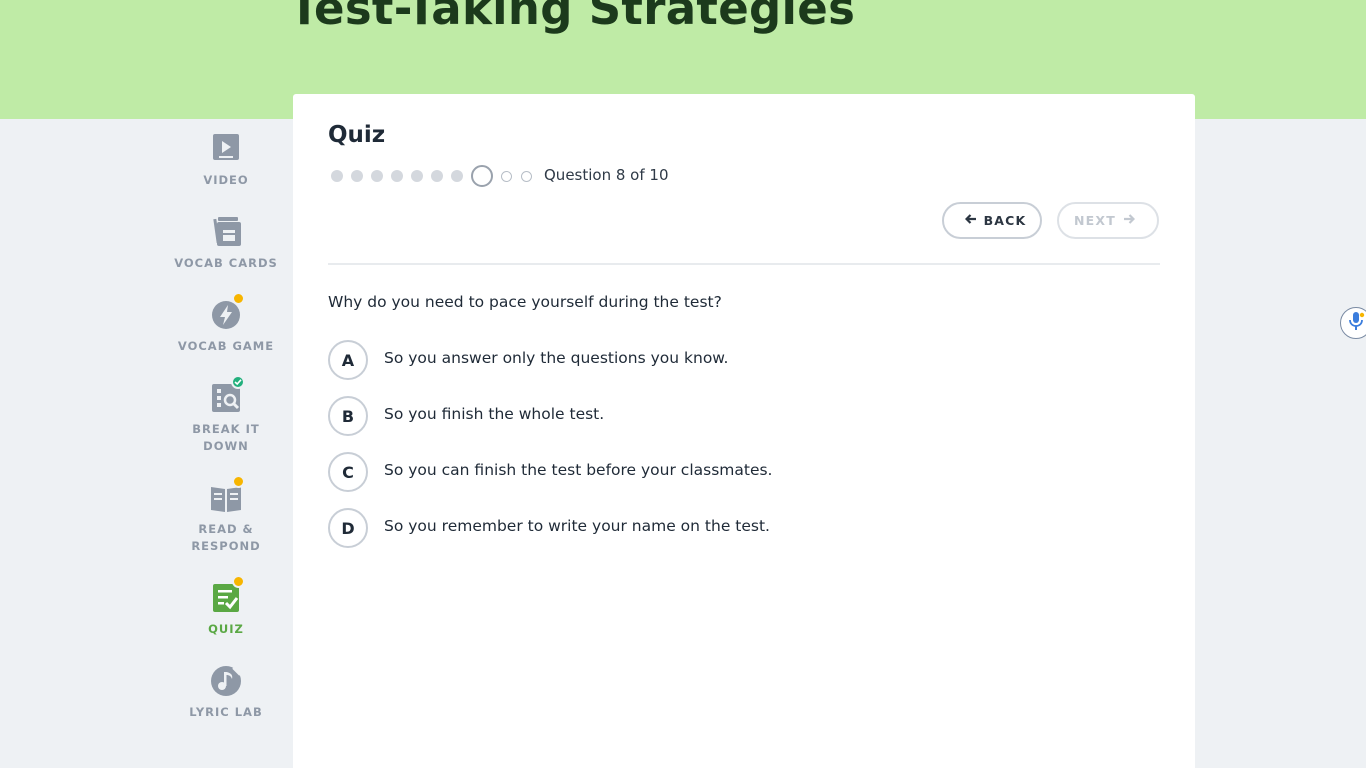 The width and height of the screenshot is (1366, 768). What do you see at coordinates (226, 149) in the screenshot?
I see `video-icon` at bounding box center [226, 149].